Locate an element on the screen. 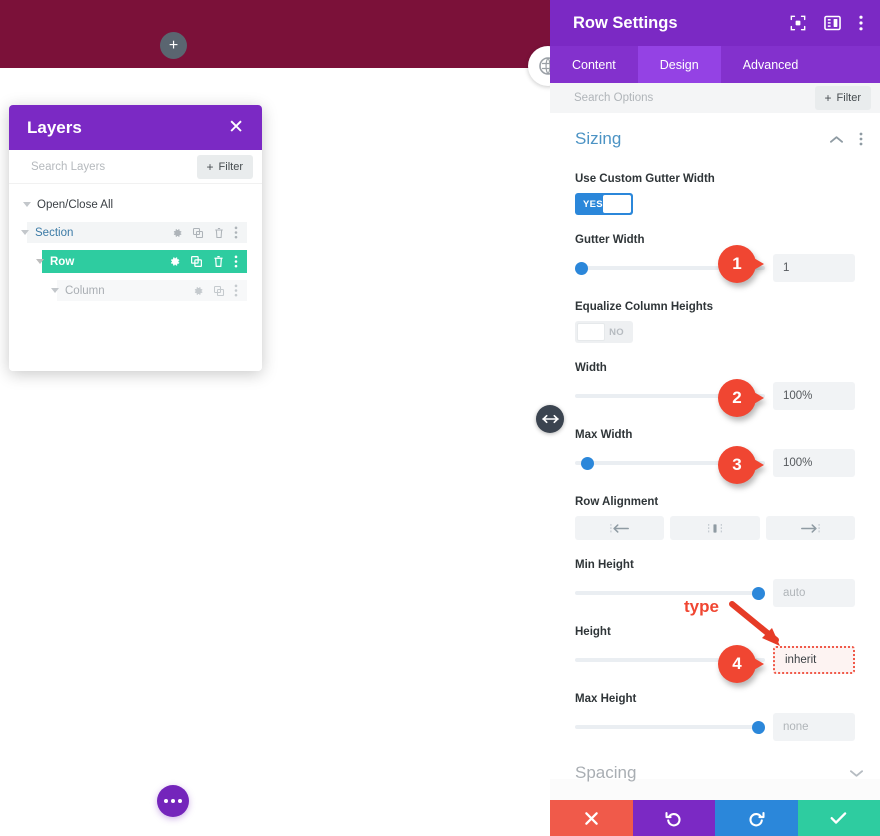  layer-actions-section is located at coordinates (209, 232).